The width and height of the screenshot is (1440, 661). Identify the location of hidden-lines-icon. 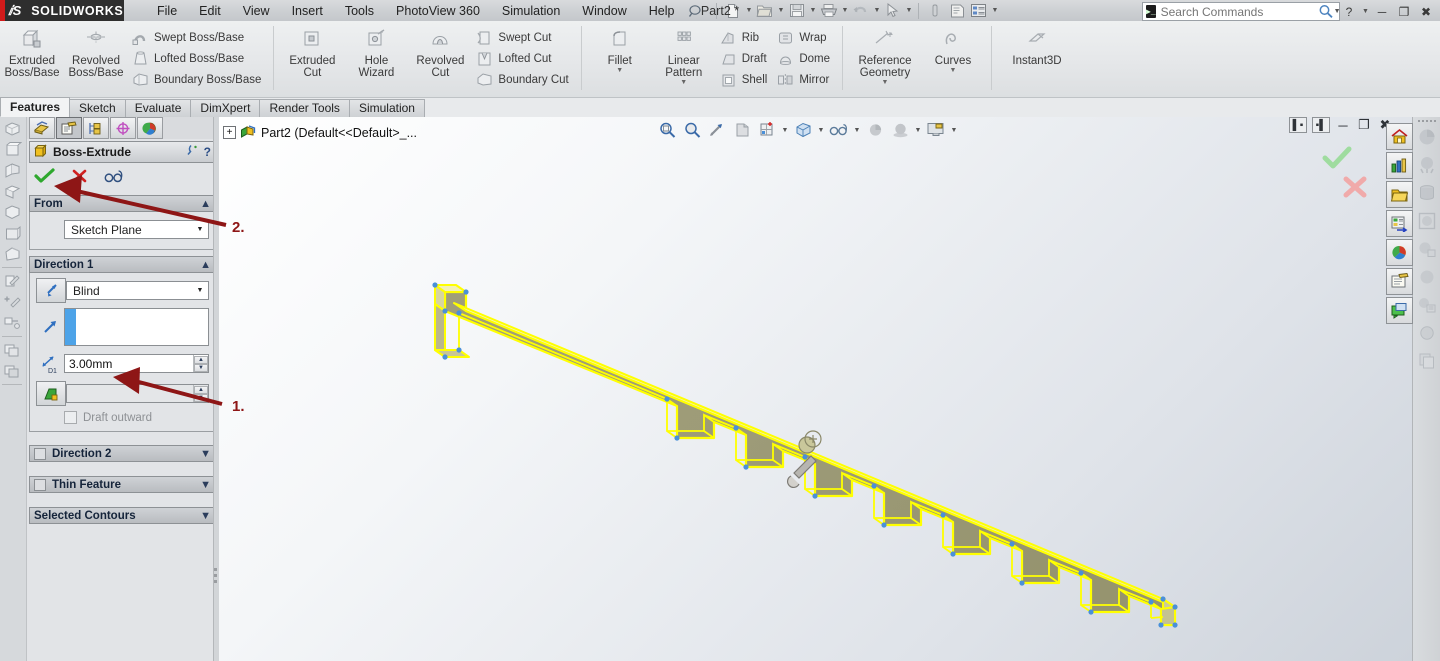
(12, 350).